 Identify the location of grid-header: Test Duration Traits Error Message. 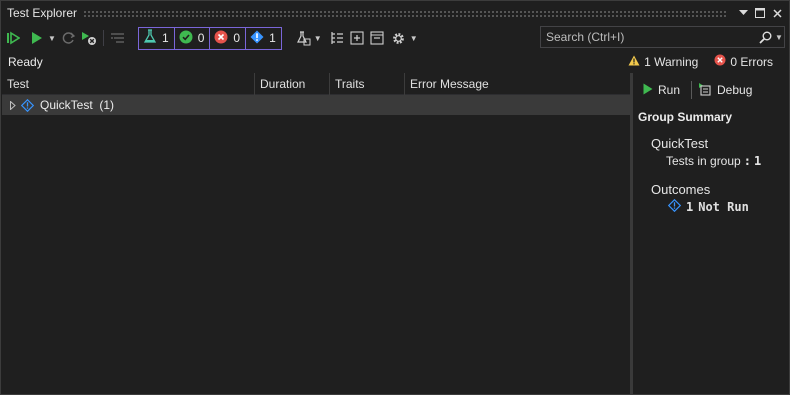
(316, 84).